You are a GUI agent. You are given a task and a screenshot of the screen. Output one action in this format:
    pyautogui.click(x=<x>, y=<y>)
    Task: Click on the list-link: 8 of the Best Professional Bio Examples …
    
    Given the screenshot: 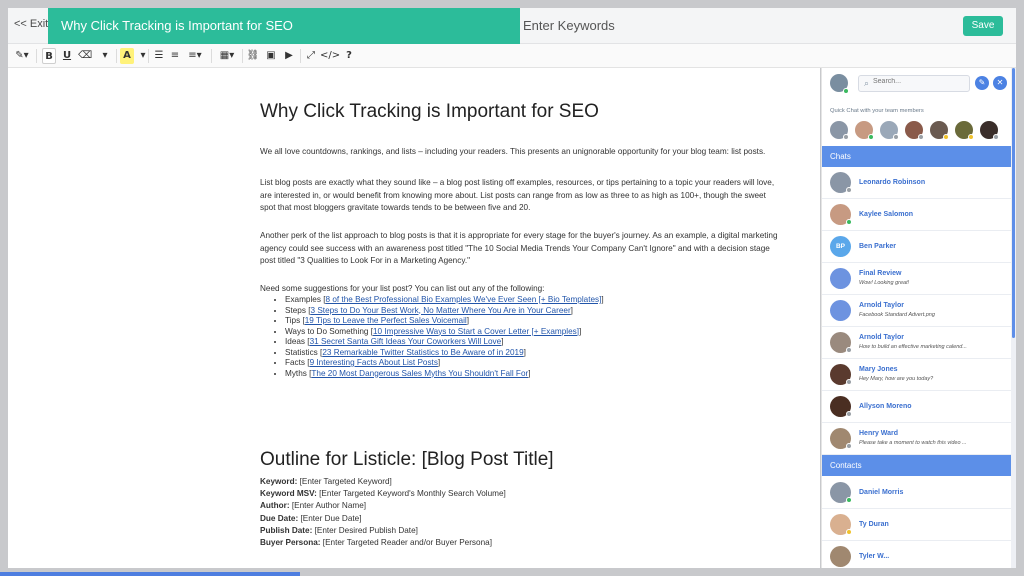 What is the action you would take?
    pyautogui.click(x=464, y=299)
    